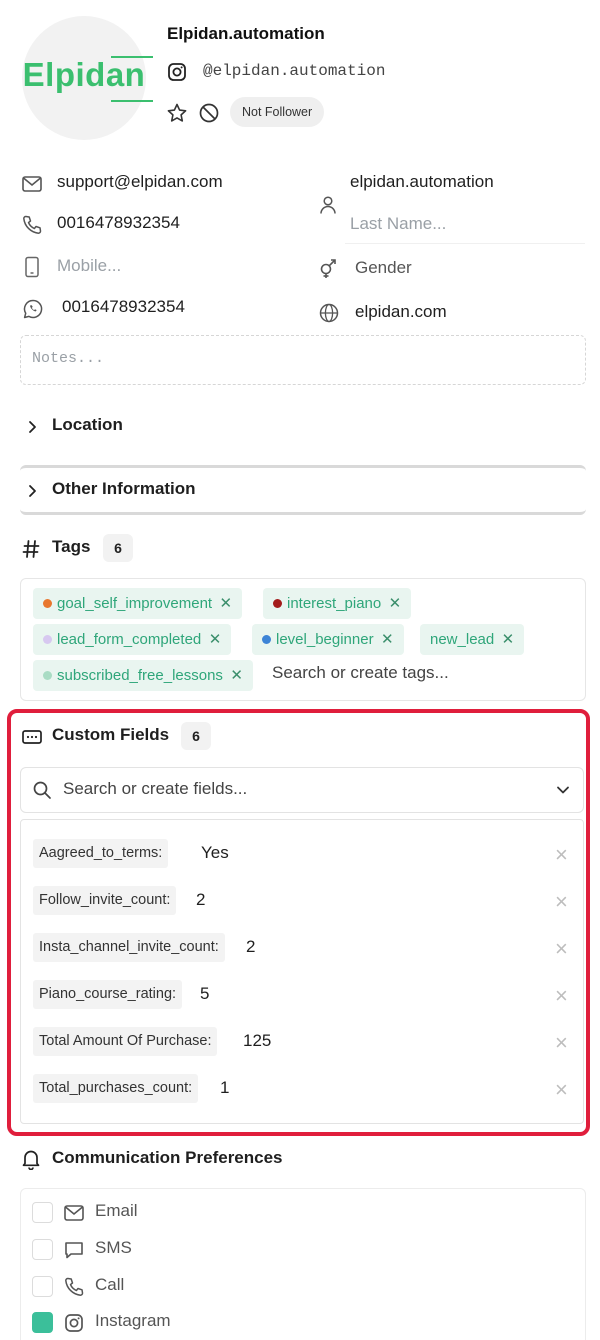 The width and height of the screenshot is (600, 1340). I want to click on custom-field-key: Total Amount Of Purchase:, so click(125, 1041).